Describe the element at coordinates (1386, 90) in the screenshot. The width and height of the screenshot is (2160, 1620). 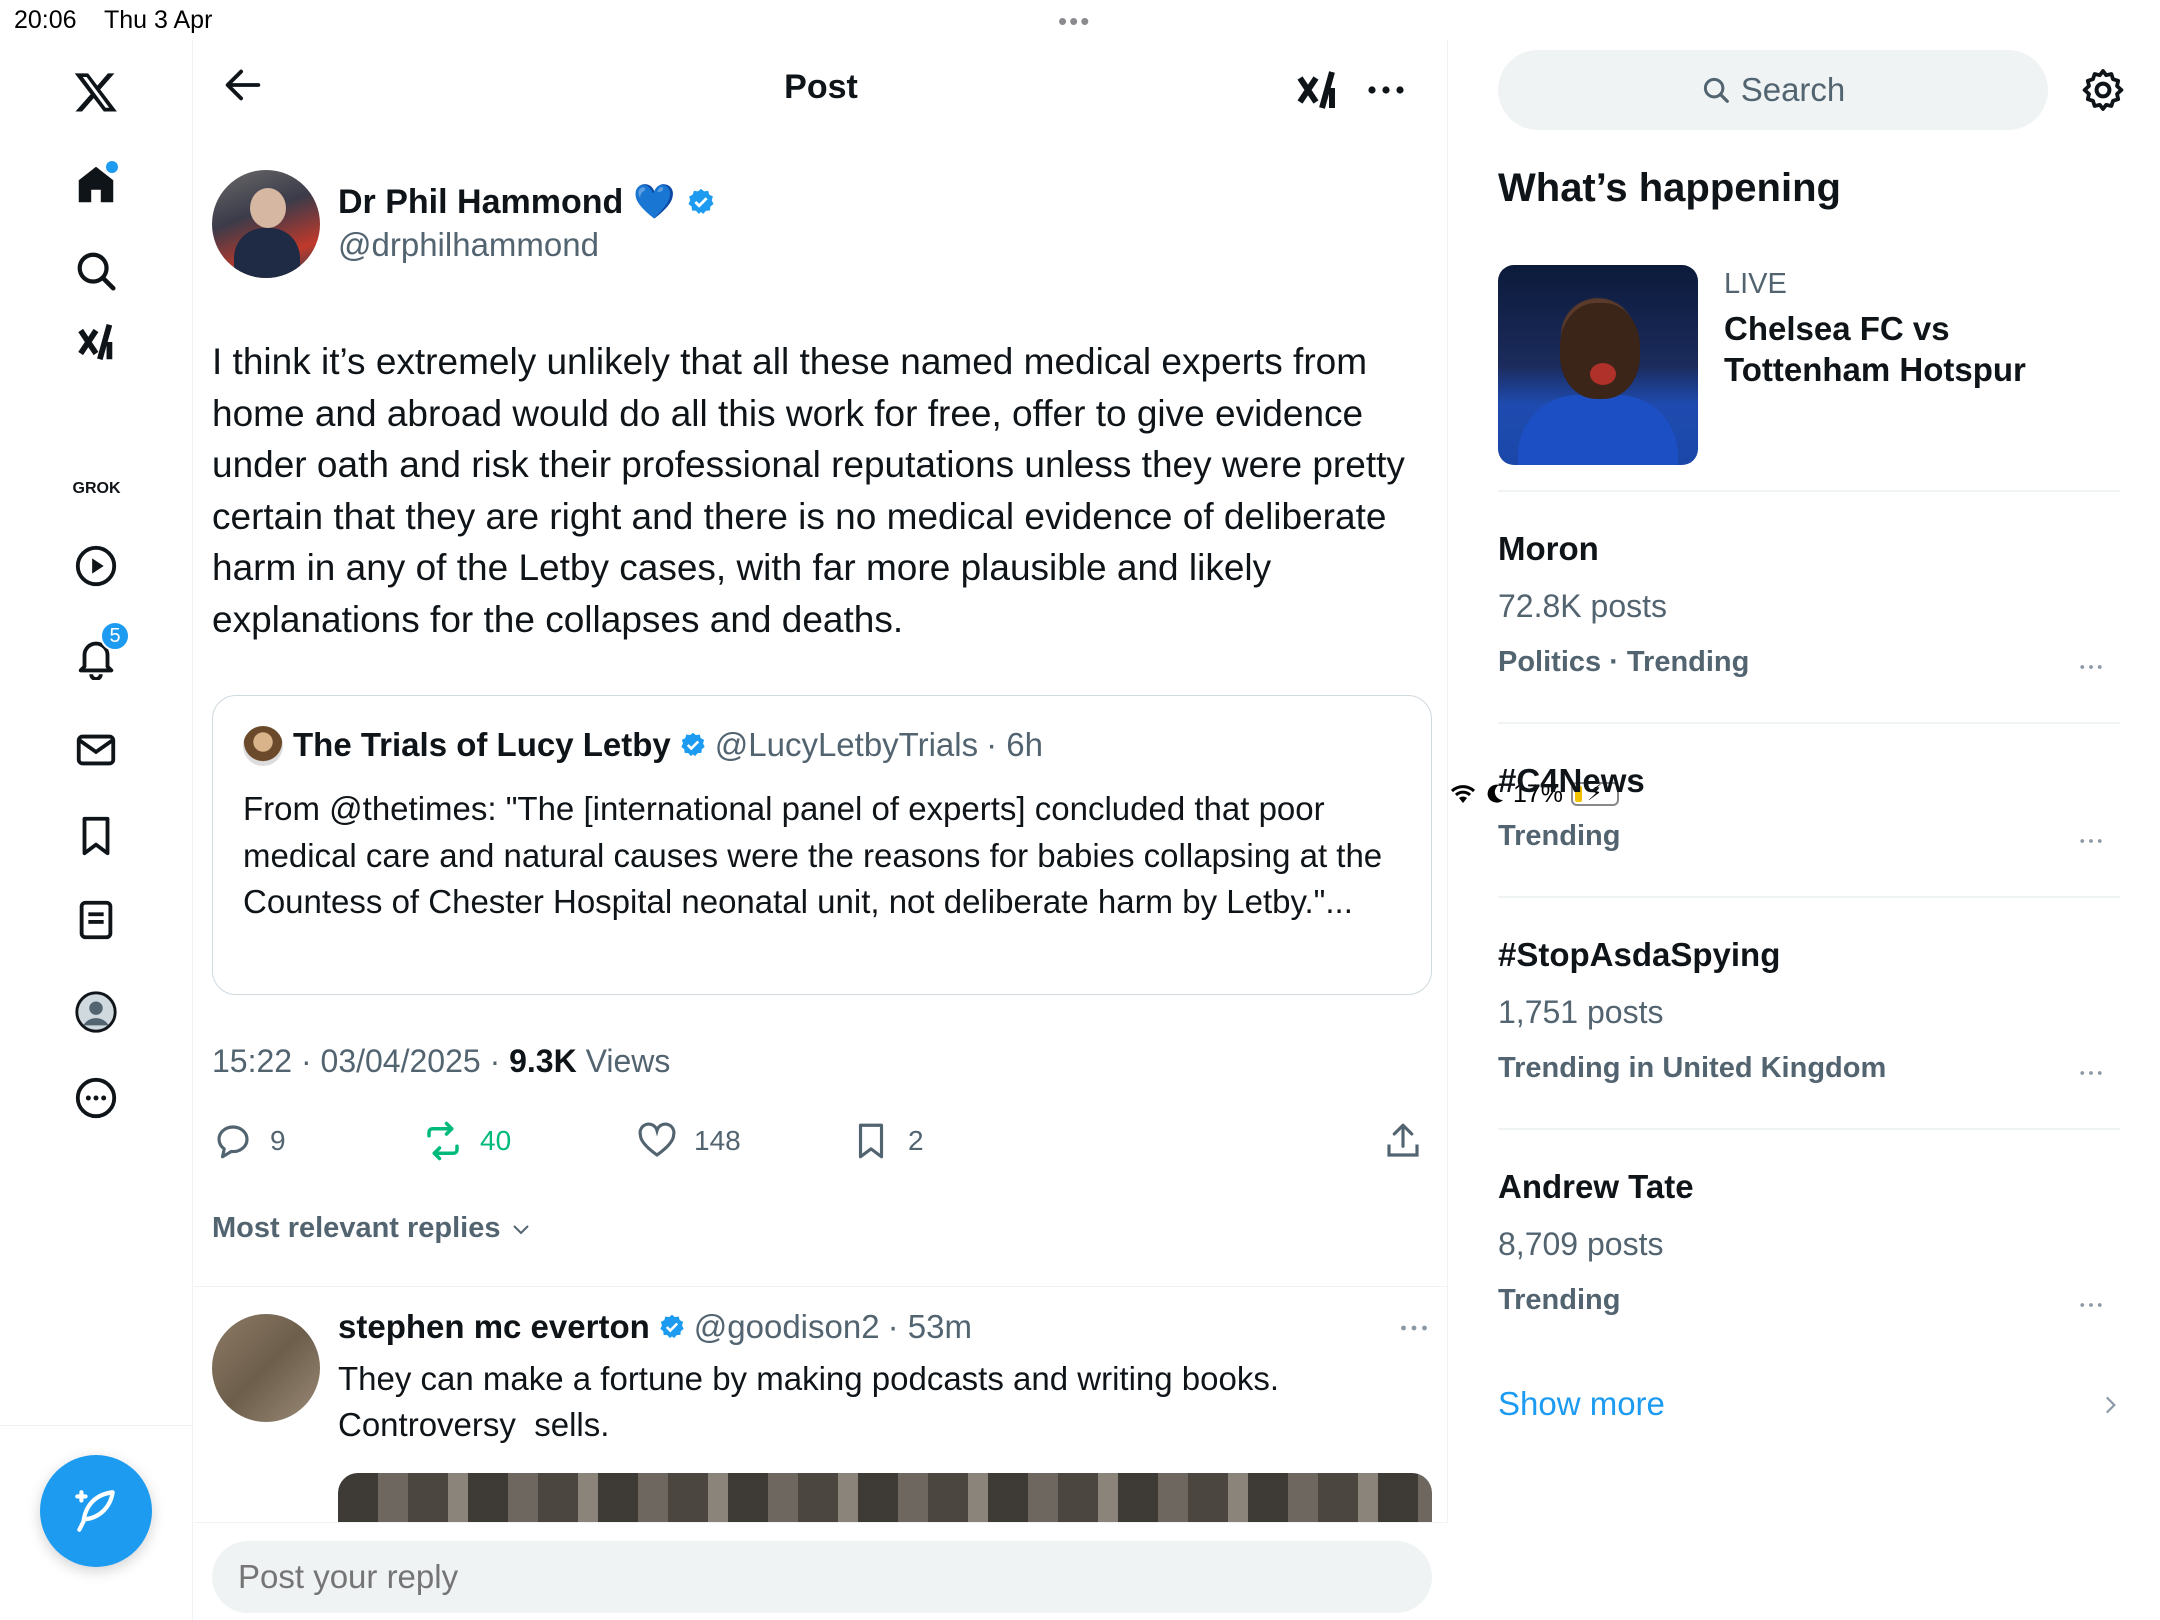
I see `post-more-icon` at that location.